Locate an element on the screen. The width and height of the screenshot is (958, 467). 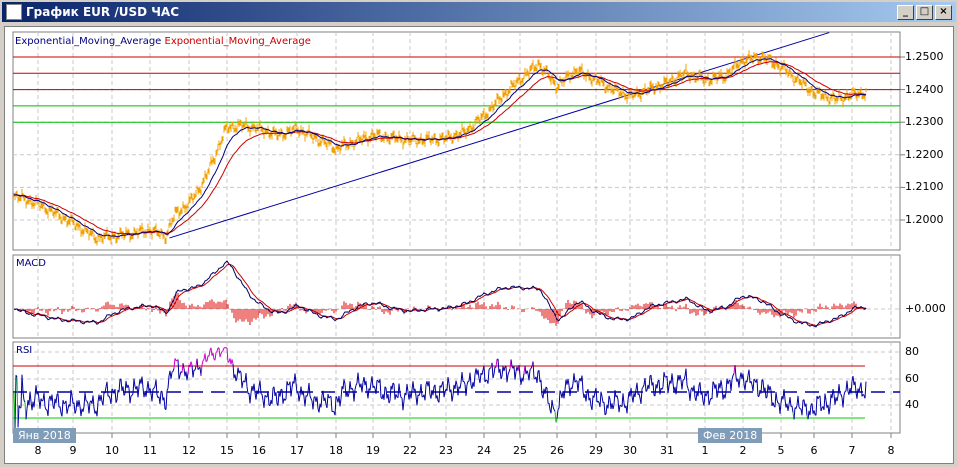
x-tick-label: 19 is located at coordinates (373, 450).